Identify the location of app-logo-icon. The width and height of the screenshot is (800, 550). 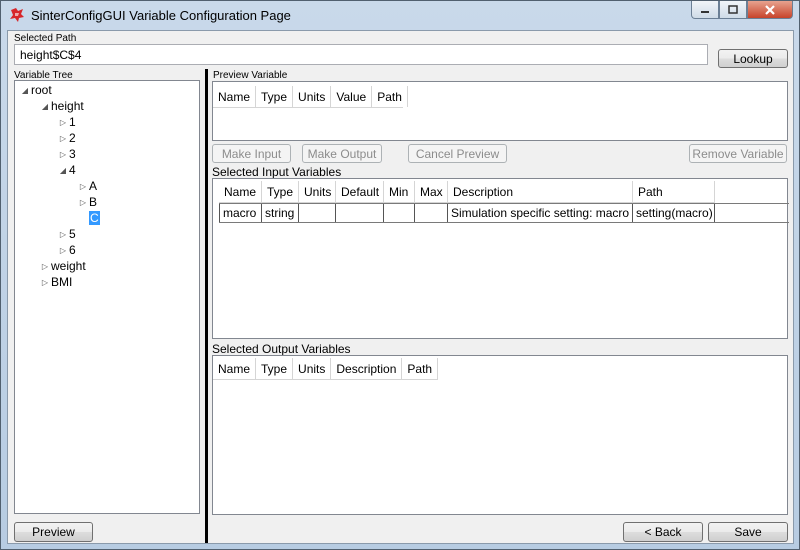
(17, 15).